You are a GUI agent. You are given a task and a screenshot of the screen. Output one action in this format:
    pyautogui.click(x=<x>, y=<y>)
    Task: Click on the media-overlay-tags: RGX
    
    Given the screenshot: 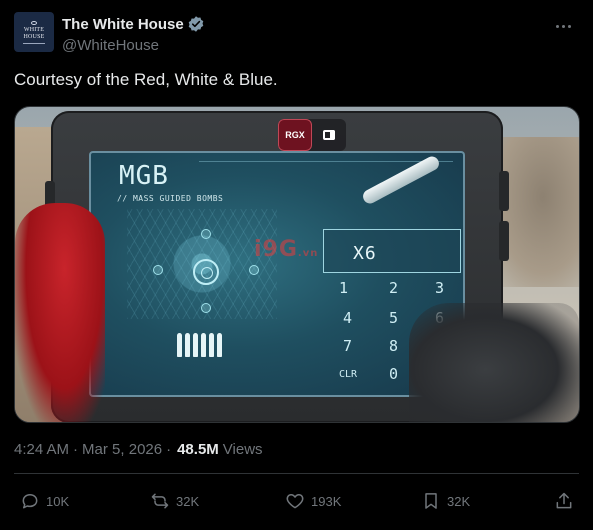 What is the action you would take?
    pyautogui.click(x=312, y=135)
    